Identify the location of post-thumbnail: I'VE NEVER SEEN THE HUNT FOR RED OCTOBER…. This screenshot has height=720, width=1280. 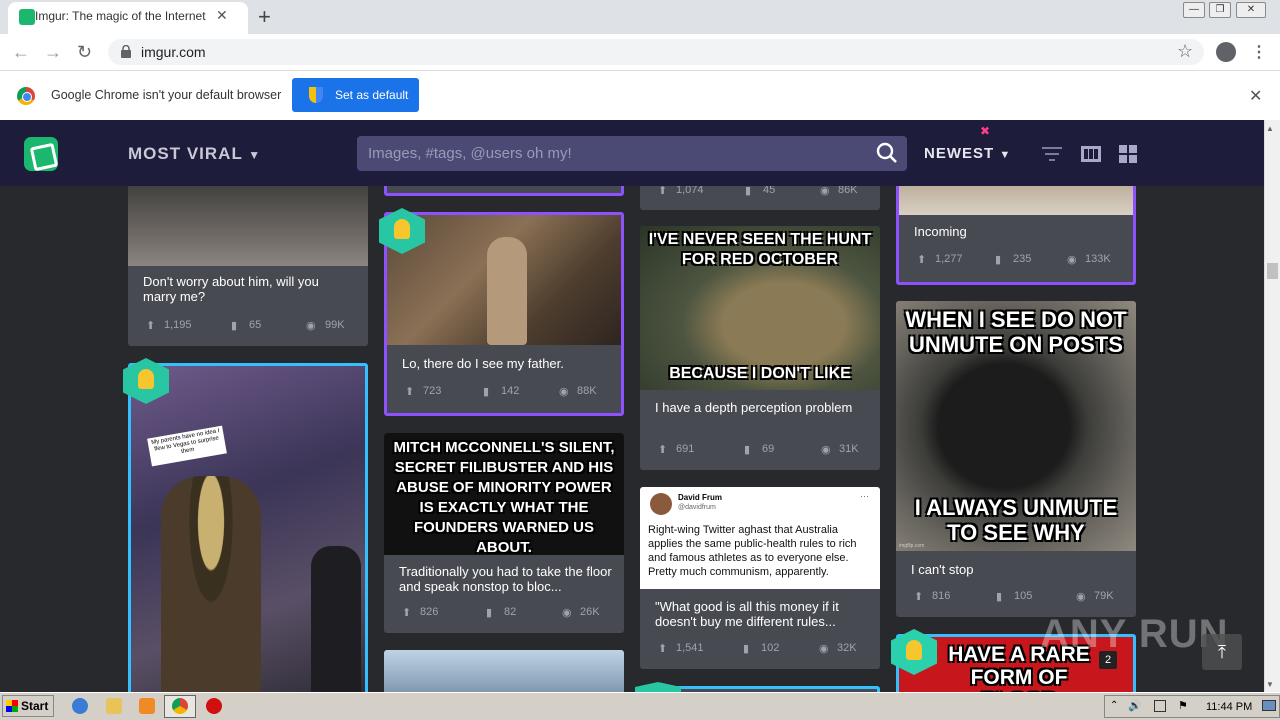
(760, 308).